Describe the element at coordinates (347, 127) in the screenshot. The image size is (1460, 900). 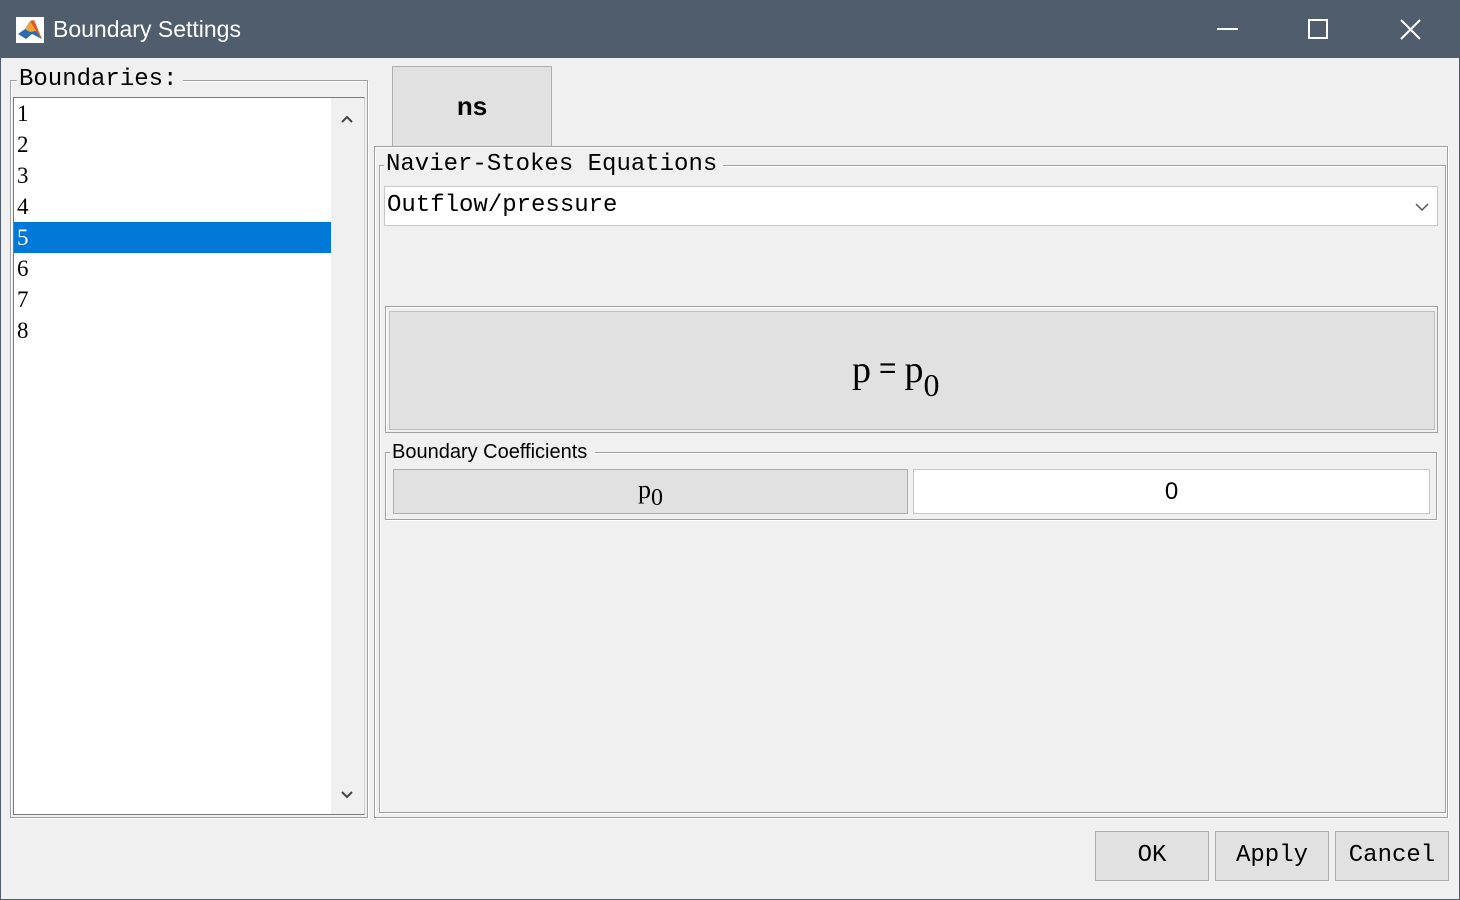
I see `chevron-up-icon` at that location.